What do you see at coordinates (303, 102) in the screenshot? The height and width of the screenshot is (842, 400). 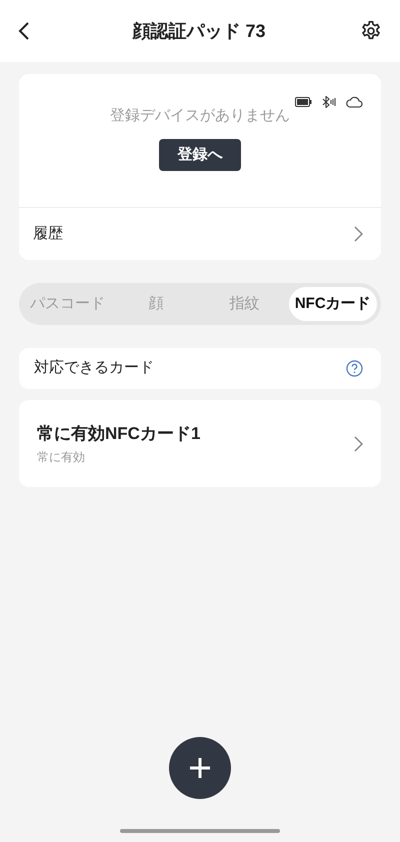 I see `battery-icon` at bounding box center [303, 102].